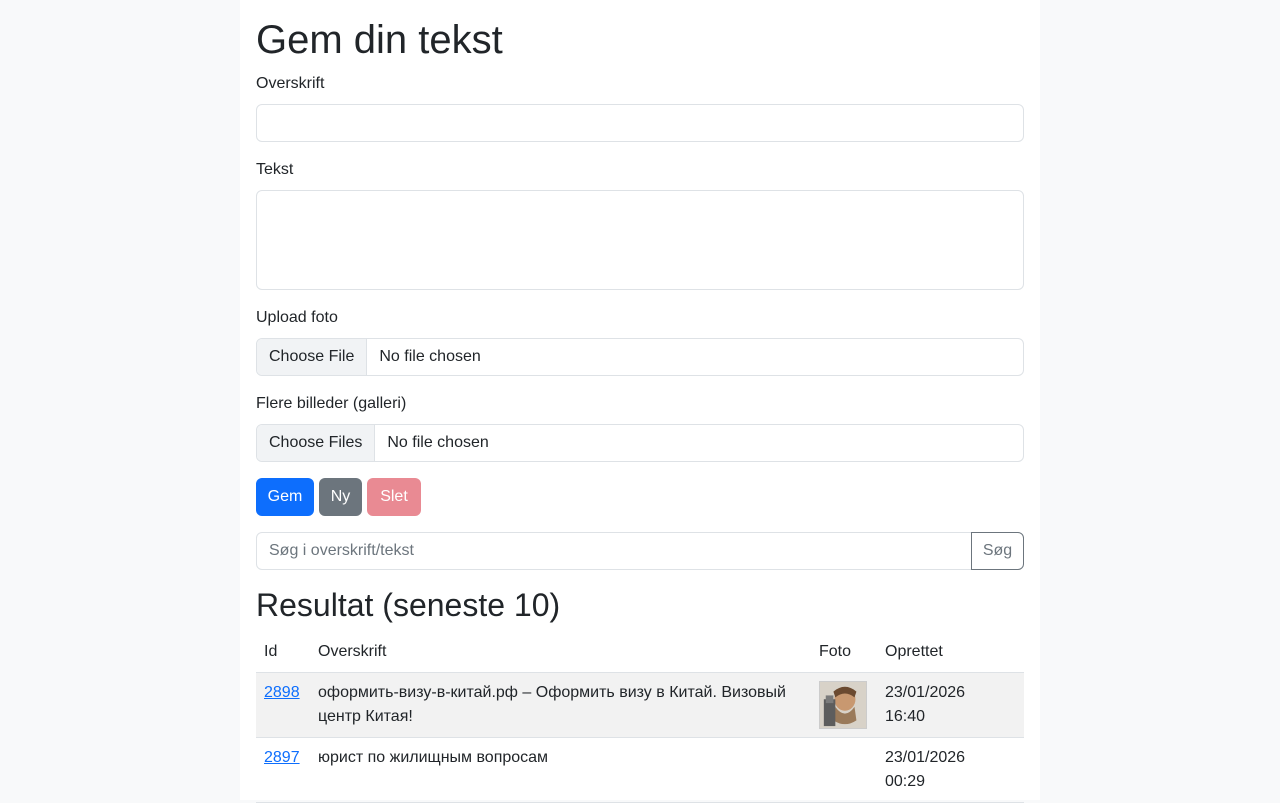 Image resolution: width=1280 pixels, height=803 pixels. What do you see at coordinates (640, 357) in the screenshot?
I see `upload-file-input: Choose File No file chosen` at bounding box center [640, 357].